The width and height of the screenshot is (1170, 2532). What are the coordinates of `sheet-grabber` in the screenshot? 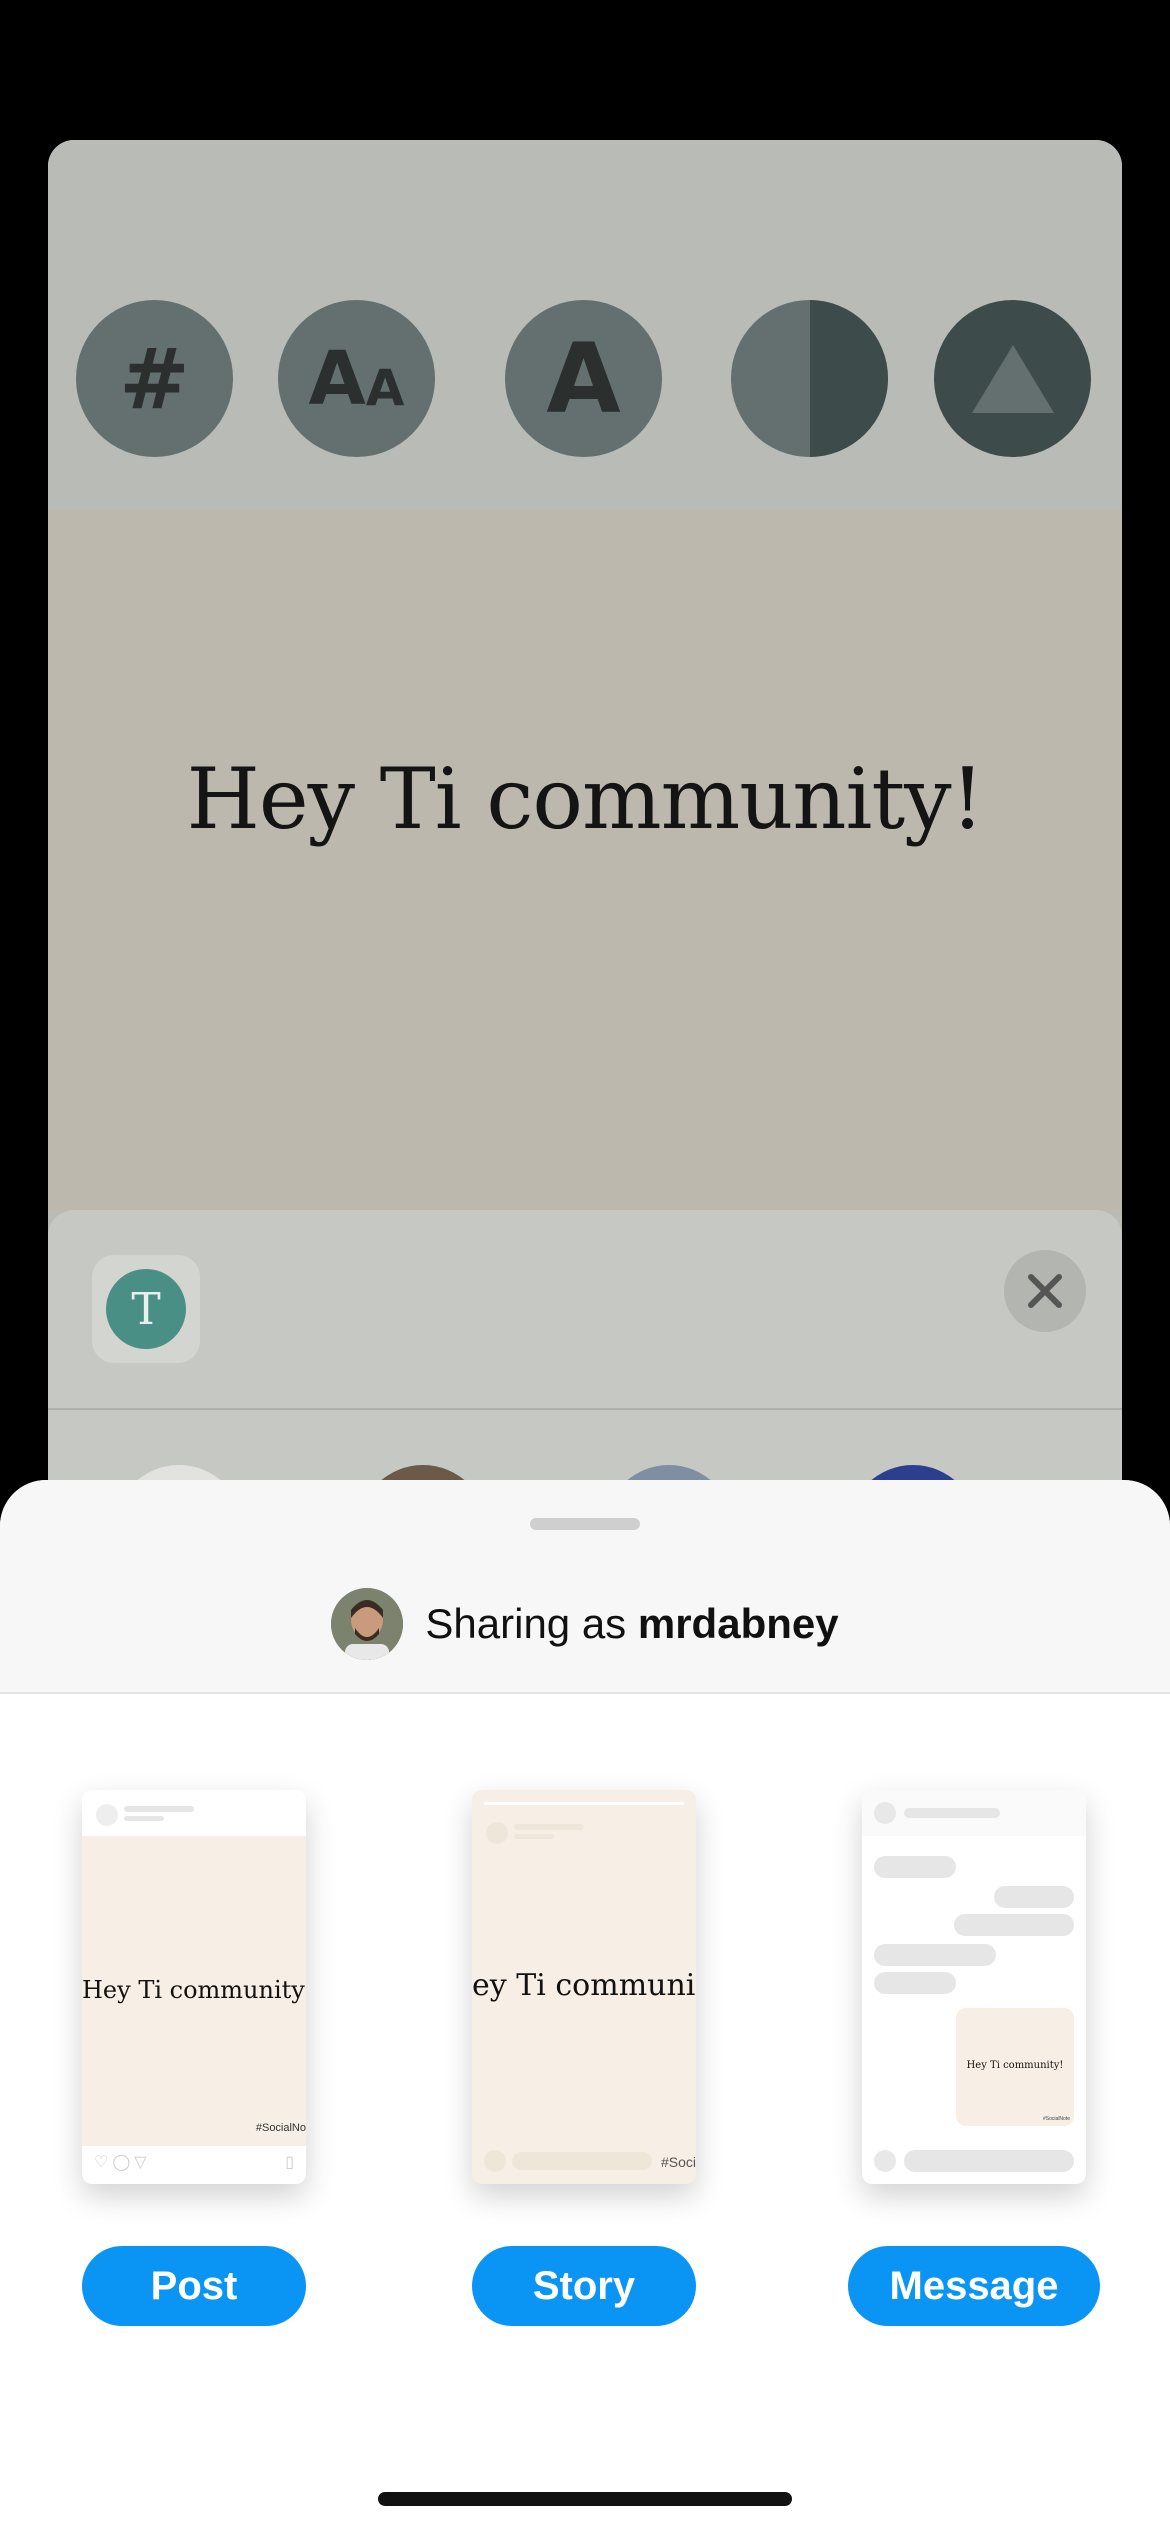 It's located at (585, 1524).